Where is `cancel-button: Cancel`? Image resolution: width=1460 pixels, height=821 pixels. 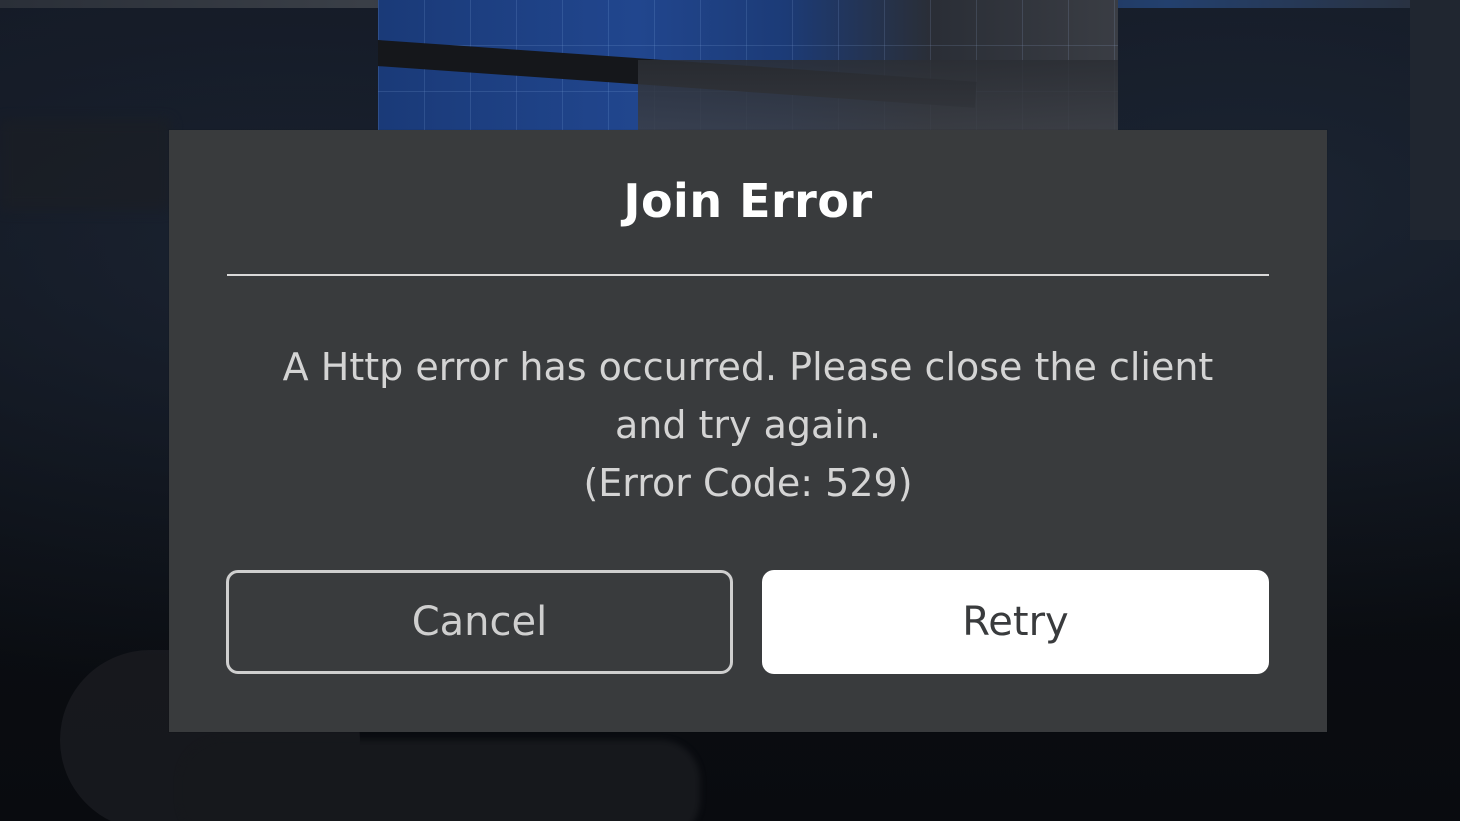
cancel-button: Cancel is located at coordinates (479, 622).